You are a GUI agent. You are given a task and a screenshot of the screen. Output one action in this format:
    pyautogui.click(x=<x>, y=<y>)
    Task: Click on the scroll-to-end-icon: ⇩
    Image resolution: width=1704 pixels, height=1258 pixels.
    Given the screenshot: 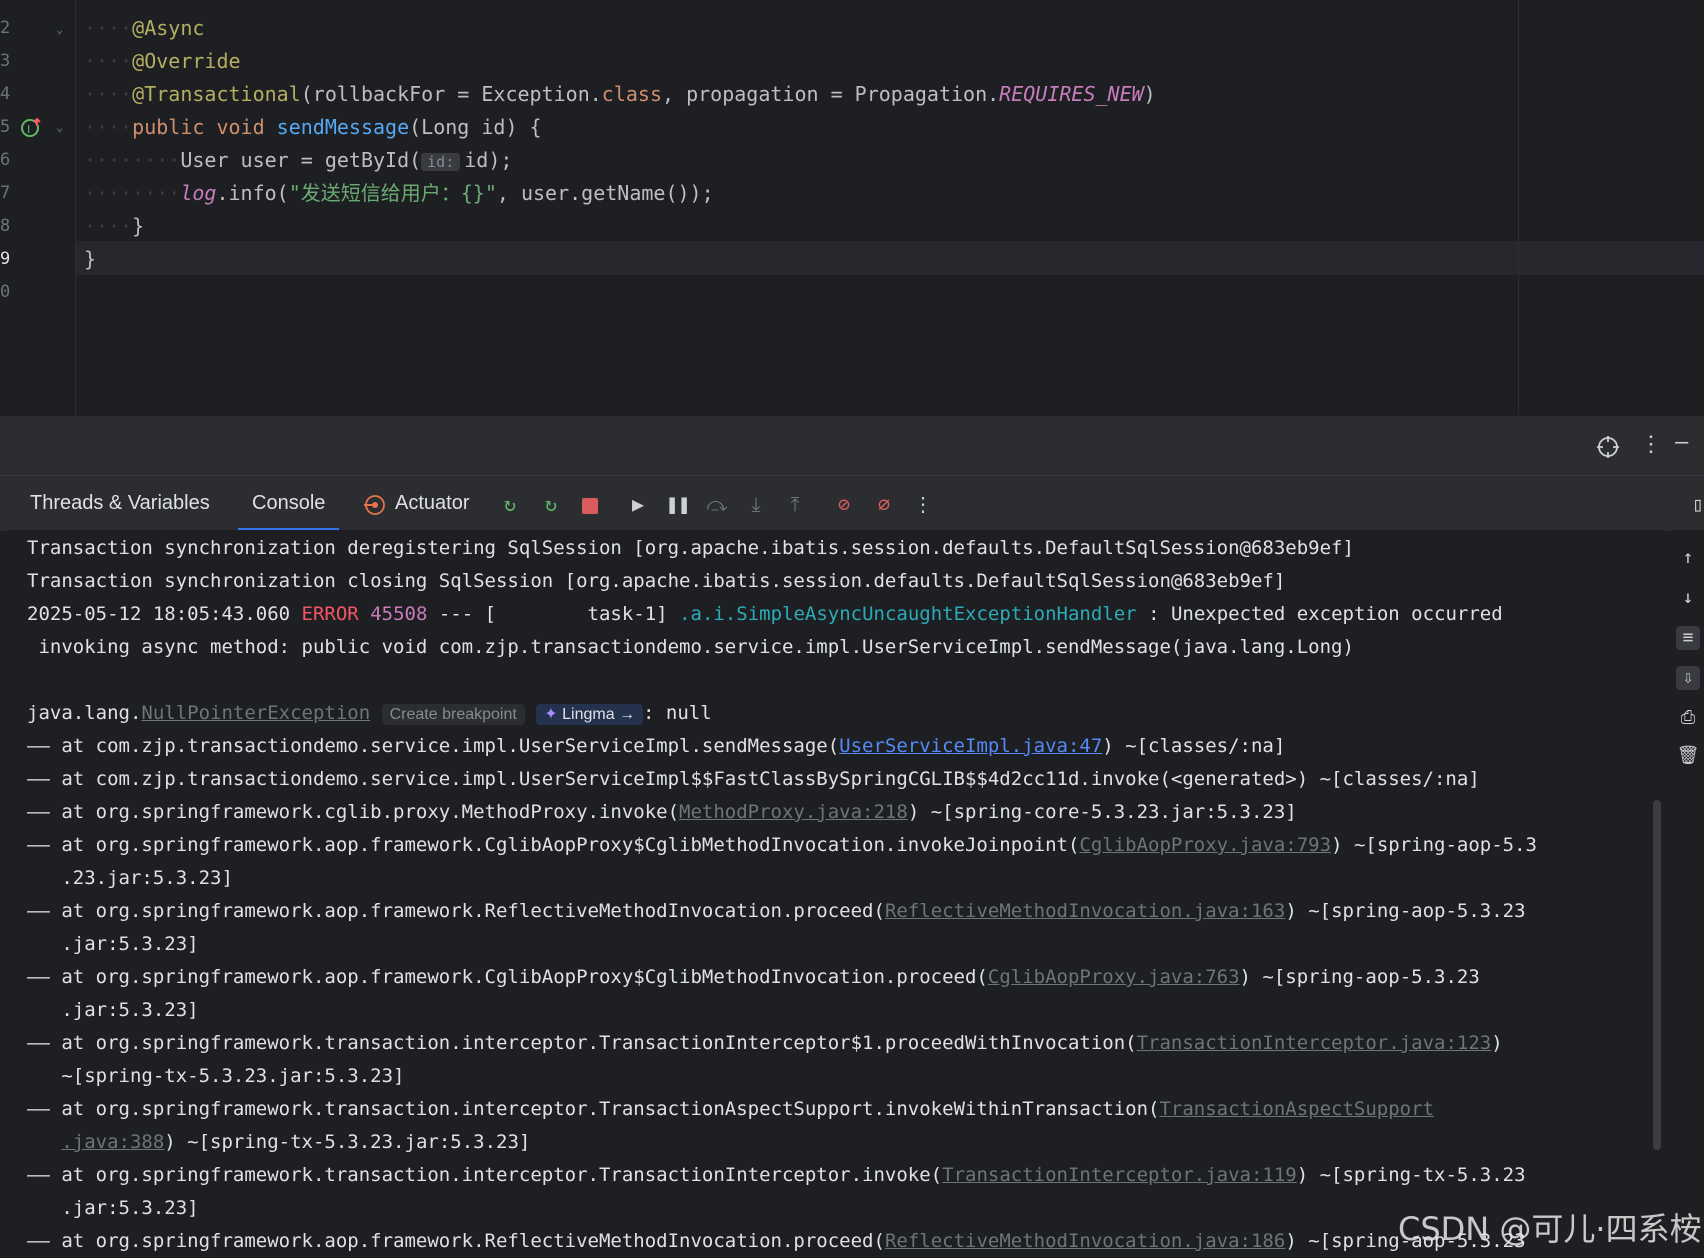 What is the action you would take?
    pyautogui.click(x=1688, y=678)
    